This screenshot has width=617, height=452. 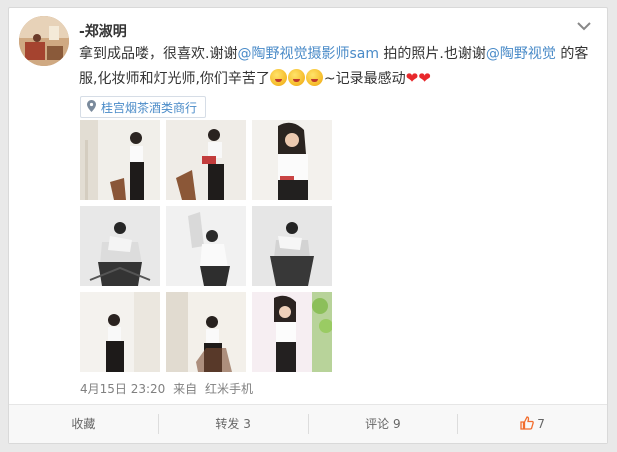 What do you see at coordinates (432, 54) in the screenshot?
I see `text-segment: 拍的照片.也谢谢` at bounding box center [432, 54].